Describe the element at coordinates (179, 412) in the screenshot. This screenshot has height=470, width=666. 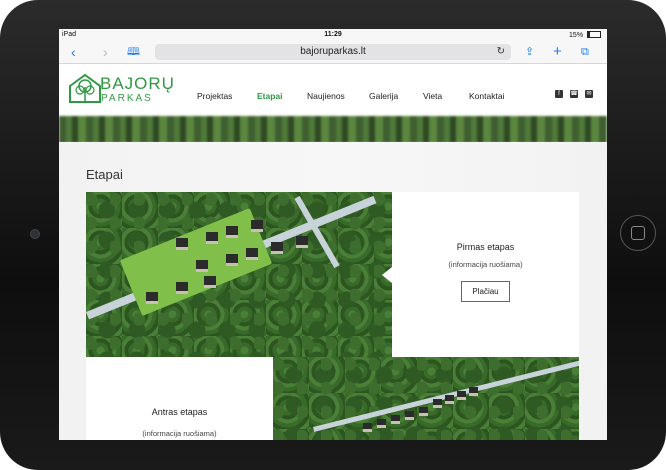
I see `stage-2-title: Antras etapas` at that location.